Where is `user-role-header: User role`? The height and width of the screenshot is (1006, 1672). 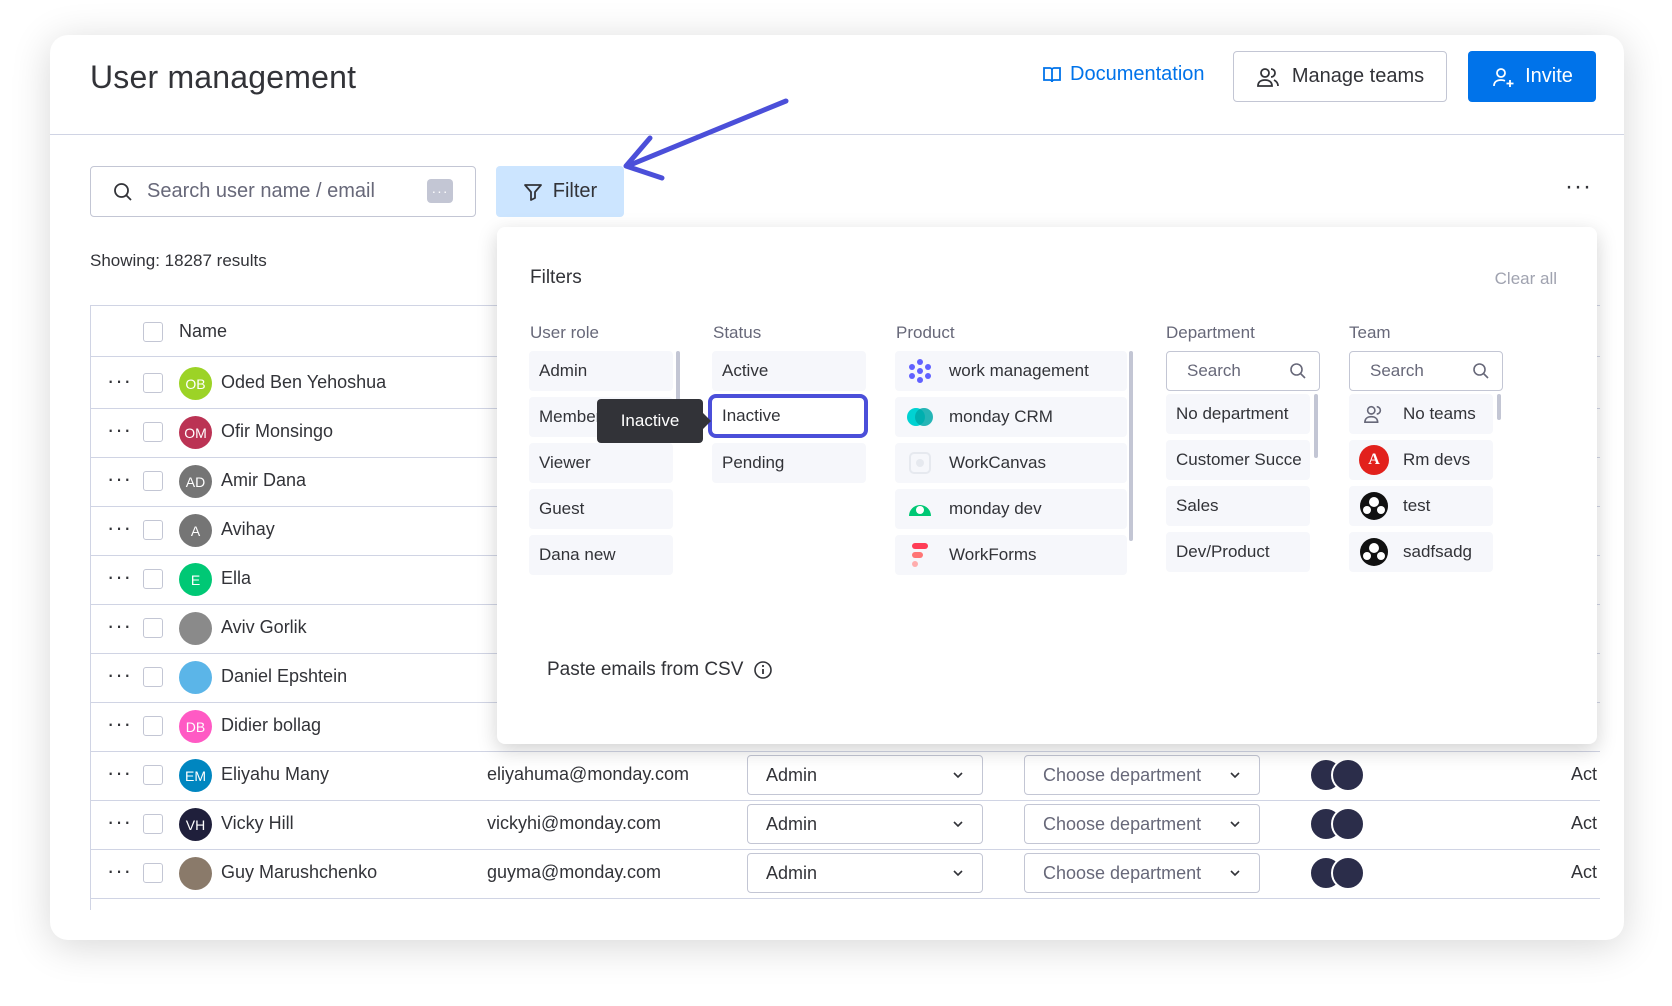
user-role-header: User role is located at coordinates (564, 332).